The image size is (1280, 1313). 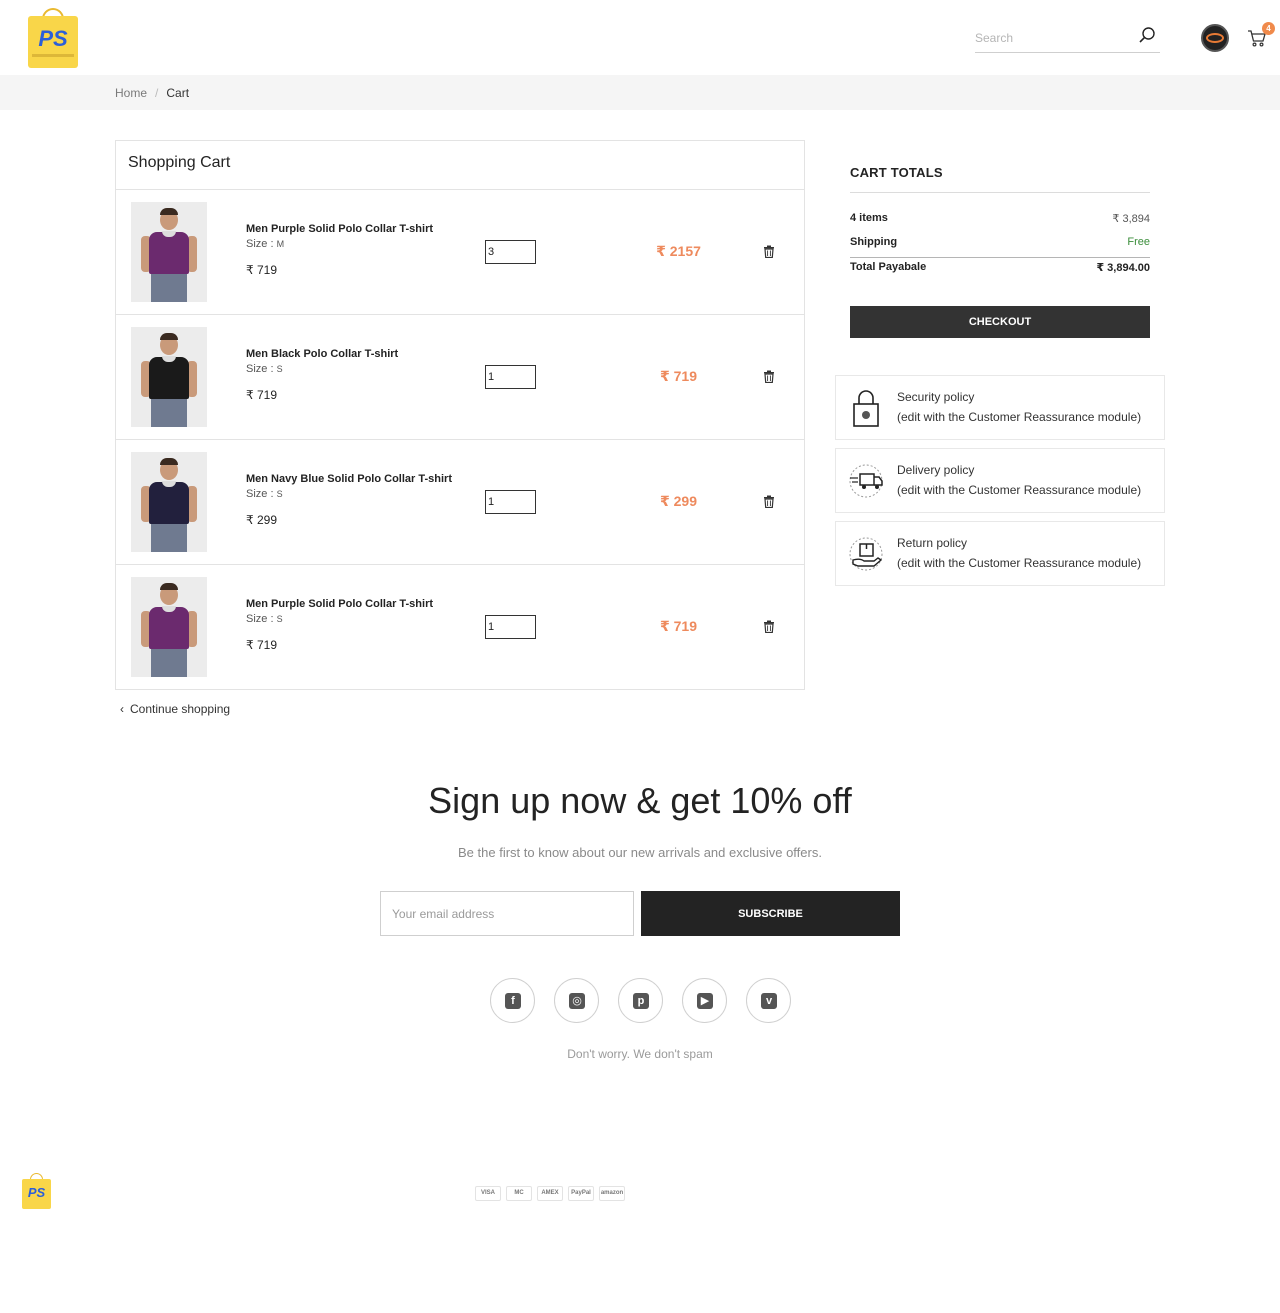 What do you see at coordinates (179, 162) in the screenshot?
I see `cart-title: Shopping Cart` at bounding box center [179, 162].